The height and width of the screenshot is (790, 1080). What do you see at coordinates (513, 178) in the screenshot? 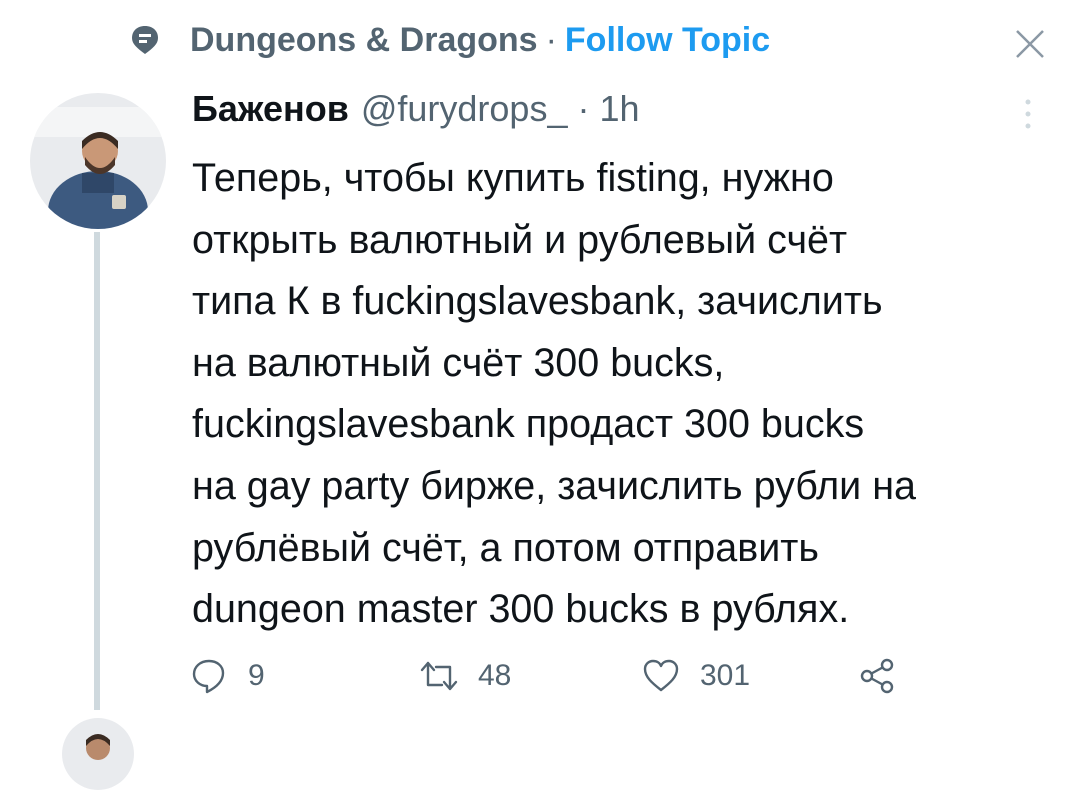
I see `tweet-text-line: Теперь, чтобы купить fisting, нужно` at bounding box center [513, 178].